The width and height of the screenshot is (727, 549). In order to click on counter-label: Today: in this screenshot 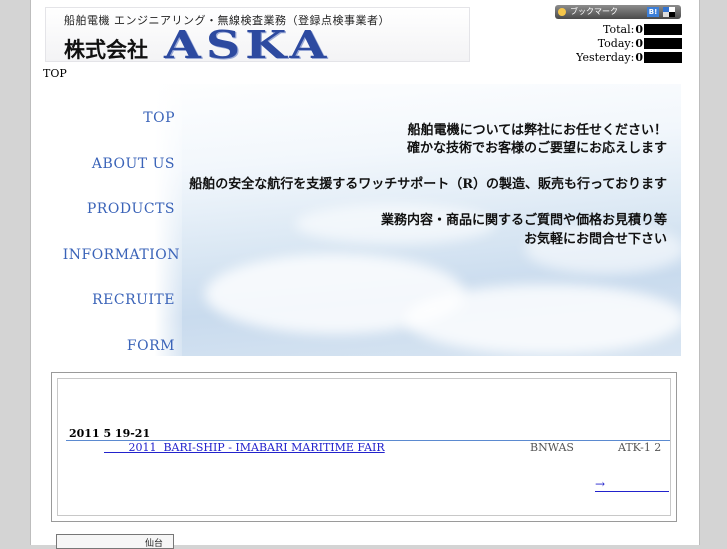, I will do `click(616, 43)`.